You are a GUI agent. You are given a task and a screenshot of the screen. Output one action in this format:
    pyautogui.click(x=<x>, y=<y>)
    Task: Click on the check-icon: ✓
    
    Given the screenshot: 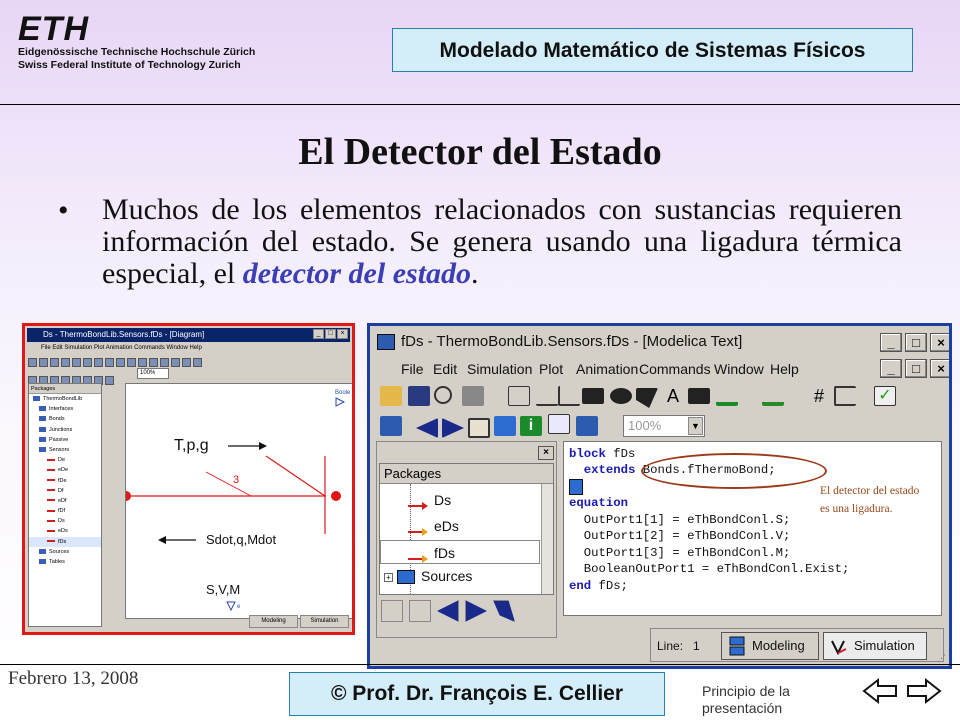 What is the action you would take?
    pyautogui.click(x=885, y=396)
    